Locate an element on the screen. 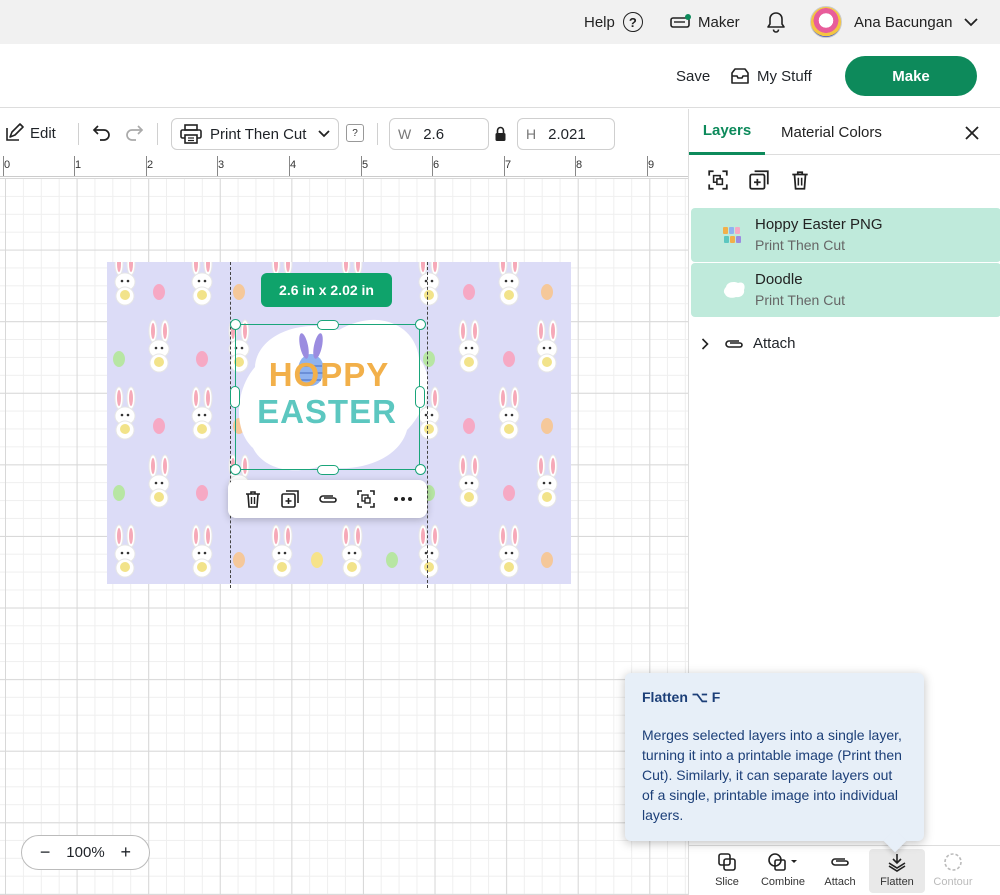  slice-label: Slice is located at coordinates (727, 882).